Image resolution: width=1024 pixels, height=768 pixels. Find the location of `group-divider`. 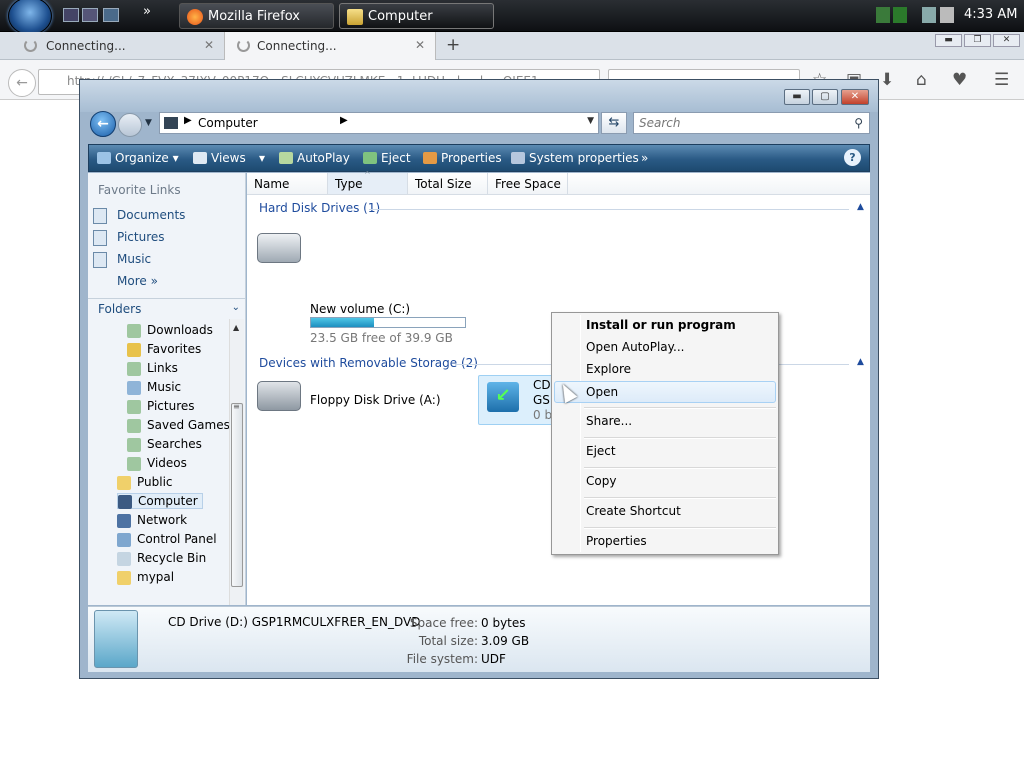

group-divider is located at coordinates (609, 209).